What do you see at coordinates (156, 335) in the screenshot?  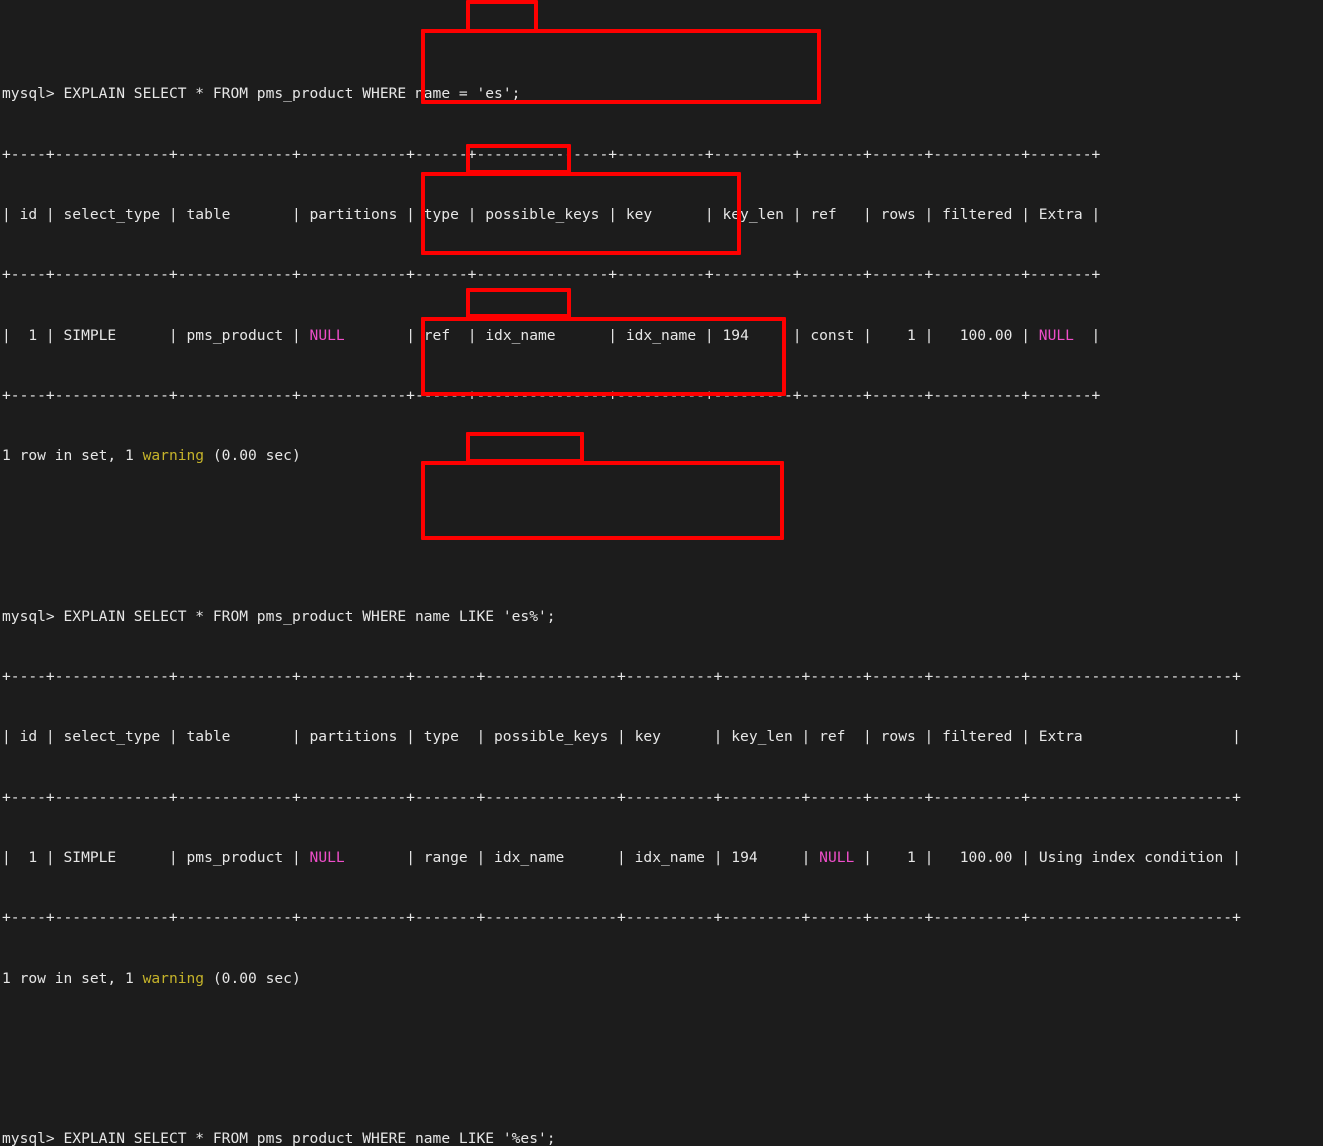 I see `row-pre-1: | 1 | SIMPLE | pms_product |` at bounding box center [156, 335].